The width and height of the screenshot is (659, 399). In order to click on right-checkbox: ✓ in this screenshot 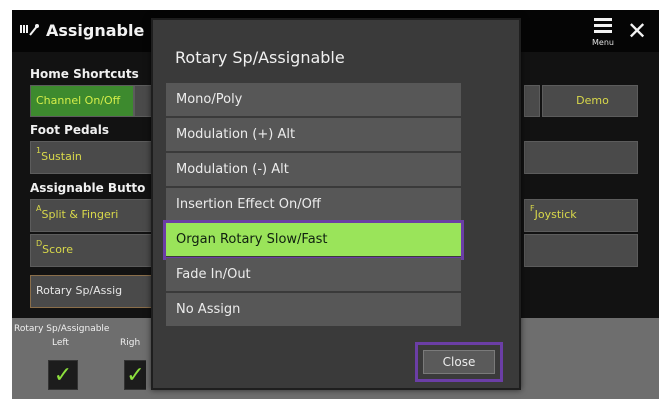, I will do `click(135, 375)`.